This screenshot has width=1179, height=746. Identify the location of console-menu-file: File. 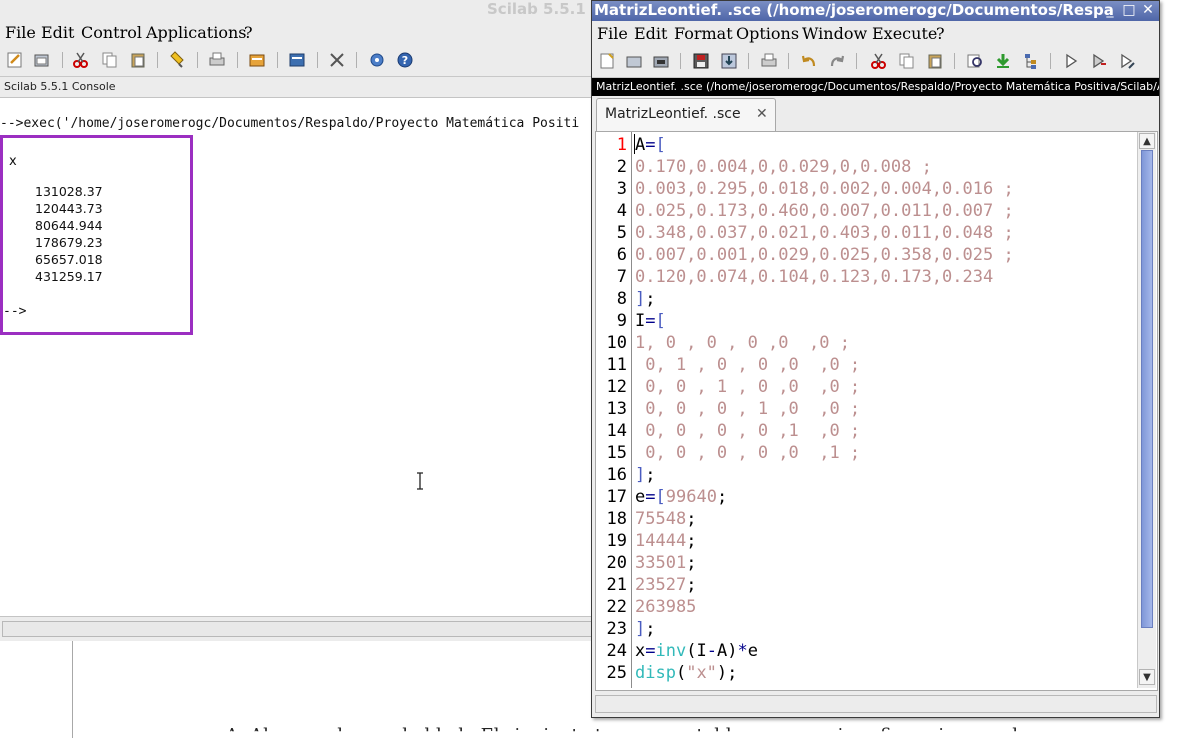
(20, 32).